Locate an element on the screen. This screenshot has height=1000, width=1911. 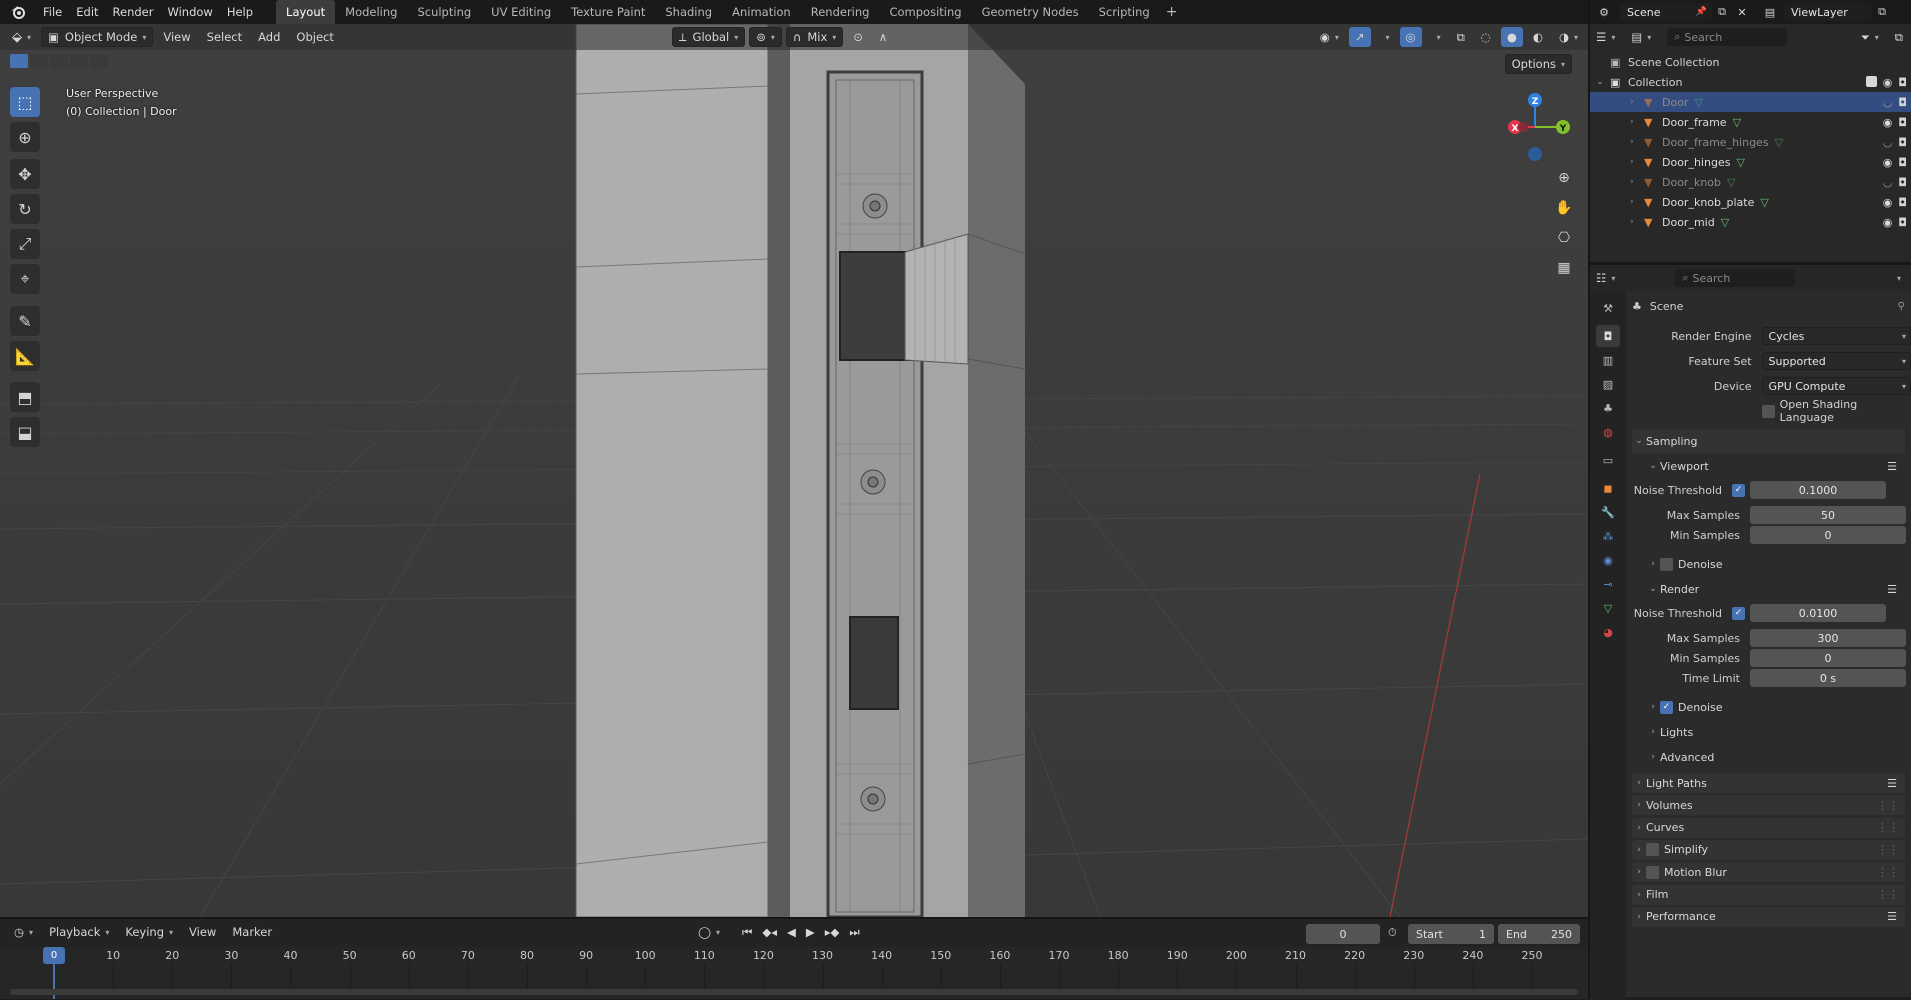
xray-toggle: ⧉ is located at coordinates (1461, 37).